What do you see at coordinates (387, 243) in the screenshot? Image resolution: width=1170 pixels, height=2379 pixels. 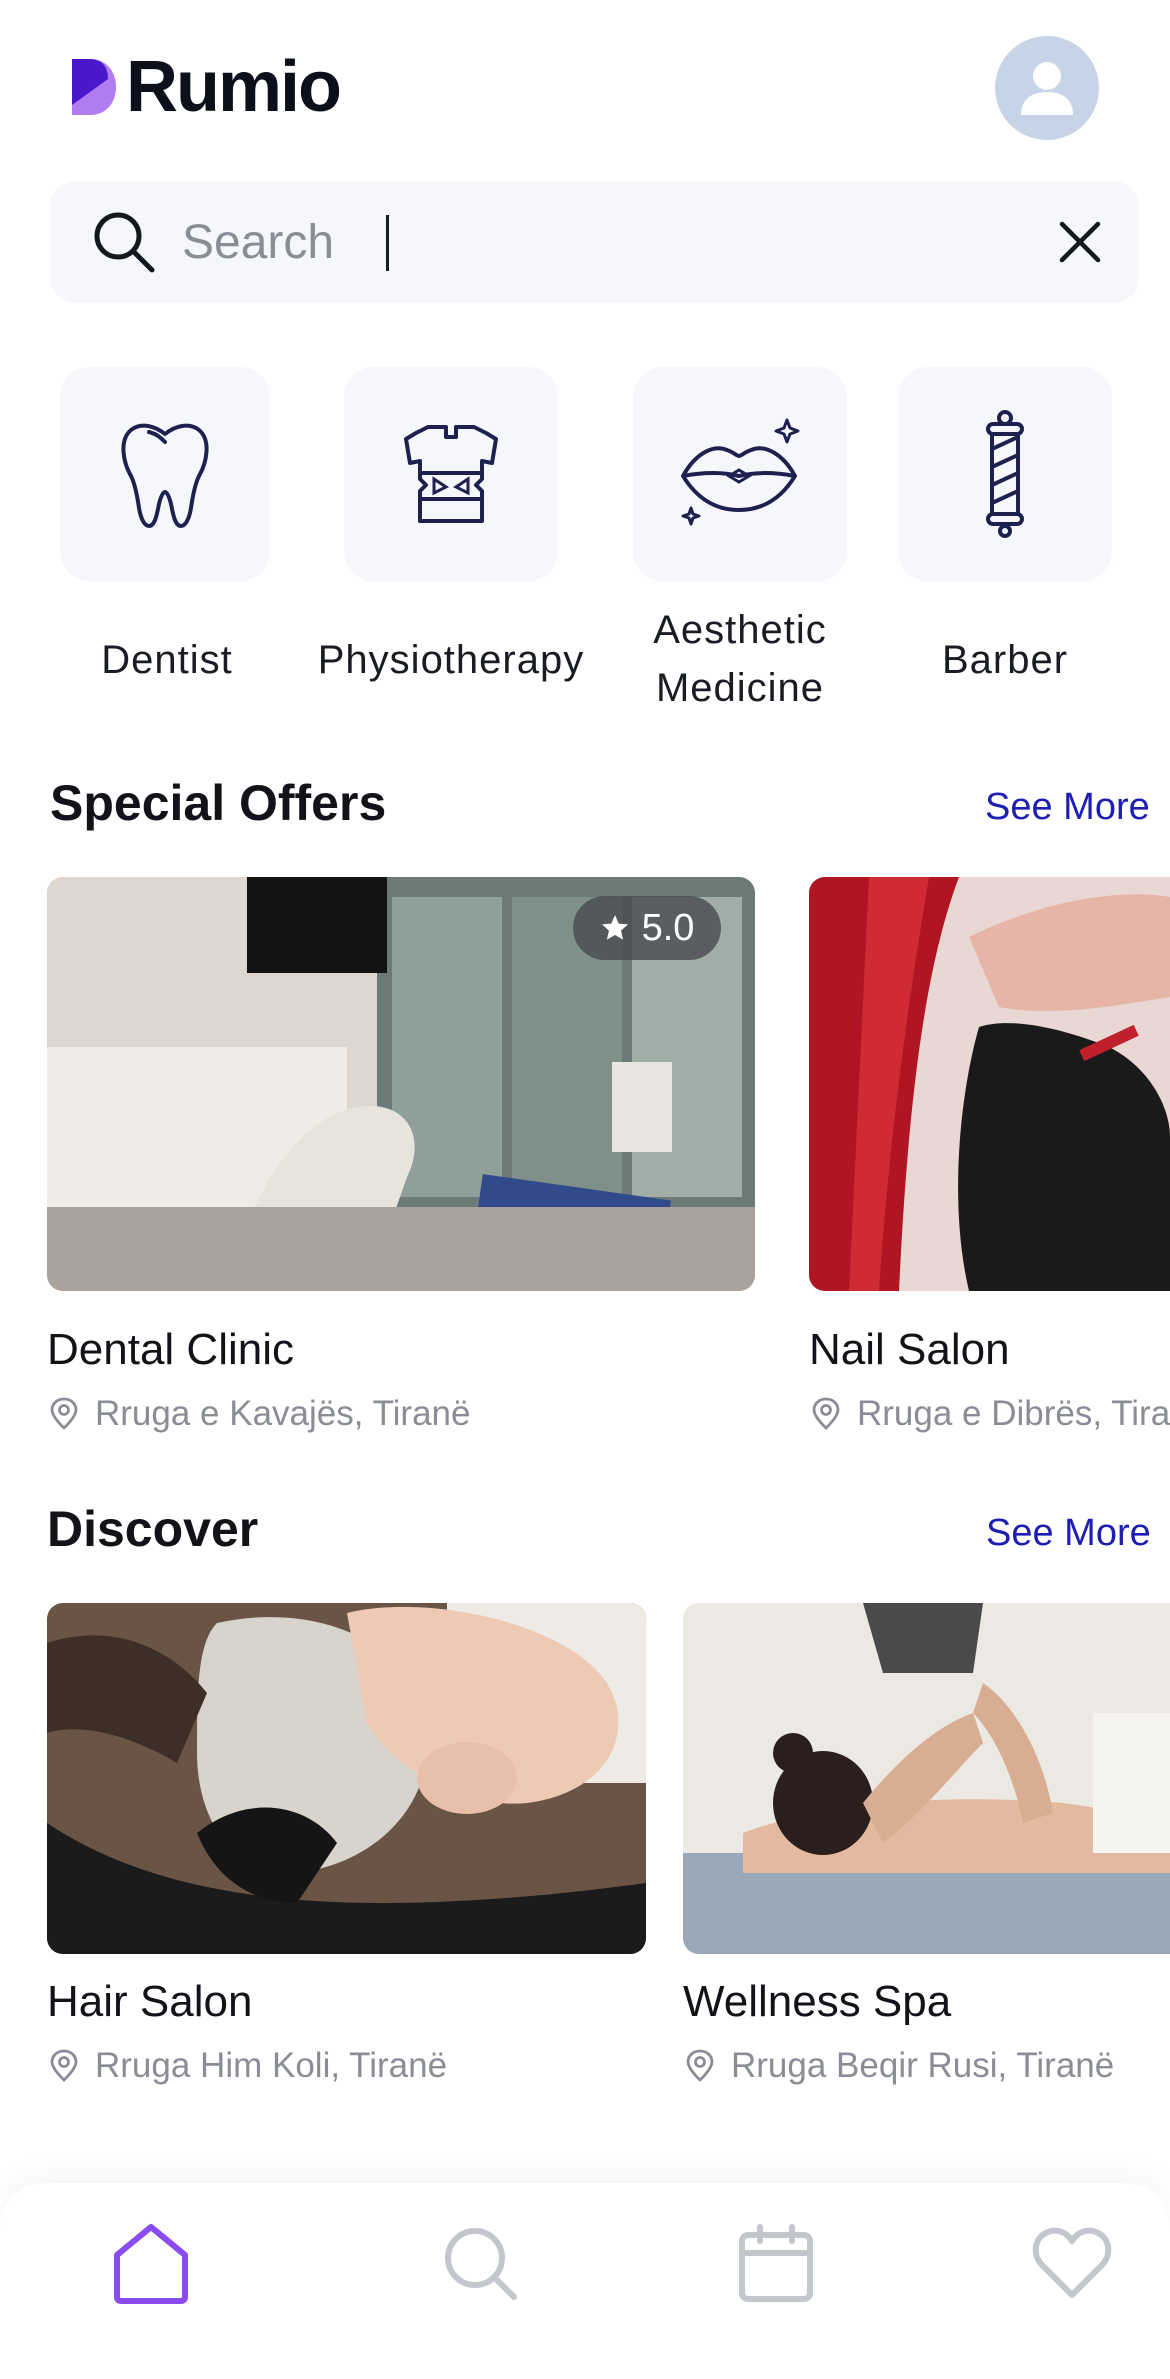 I see `text-caret` at bounding box center [387, 243].